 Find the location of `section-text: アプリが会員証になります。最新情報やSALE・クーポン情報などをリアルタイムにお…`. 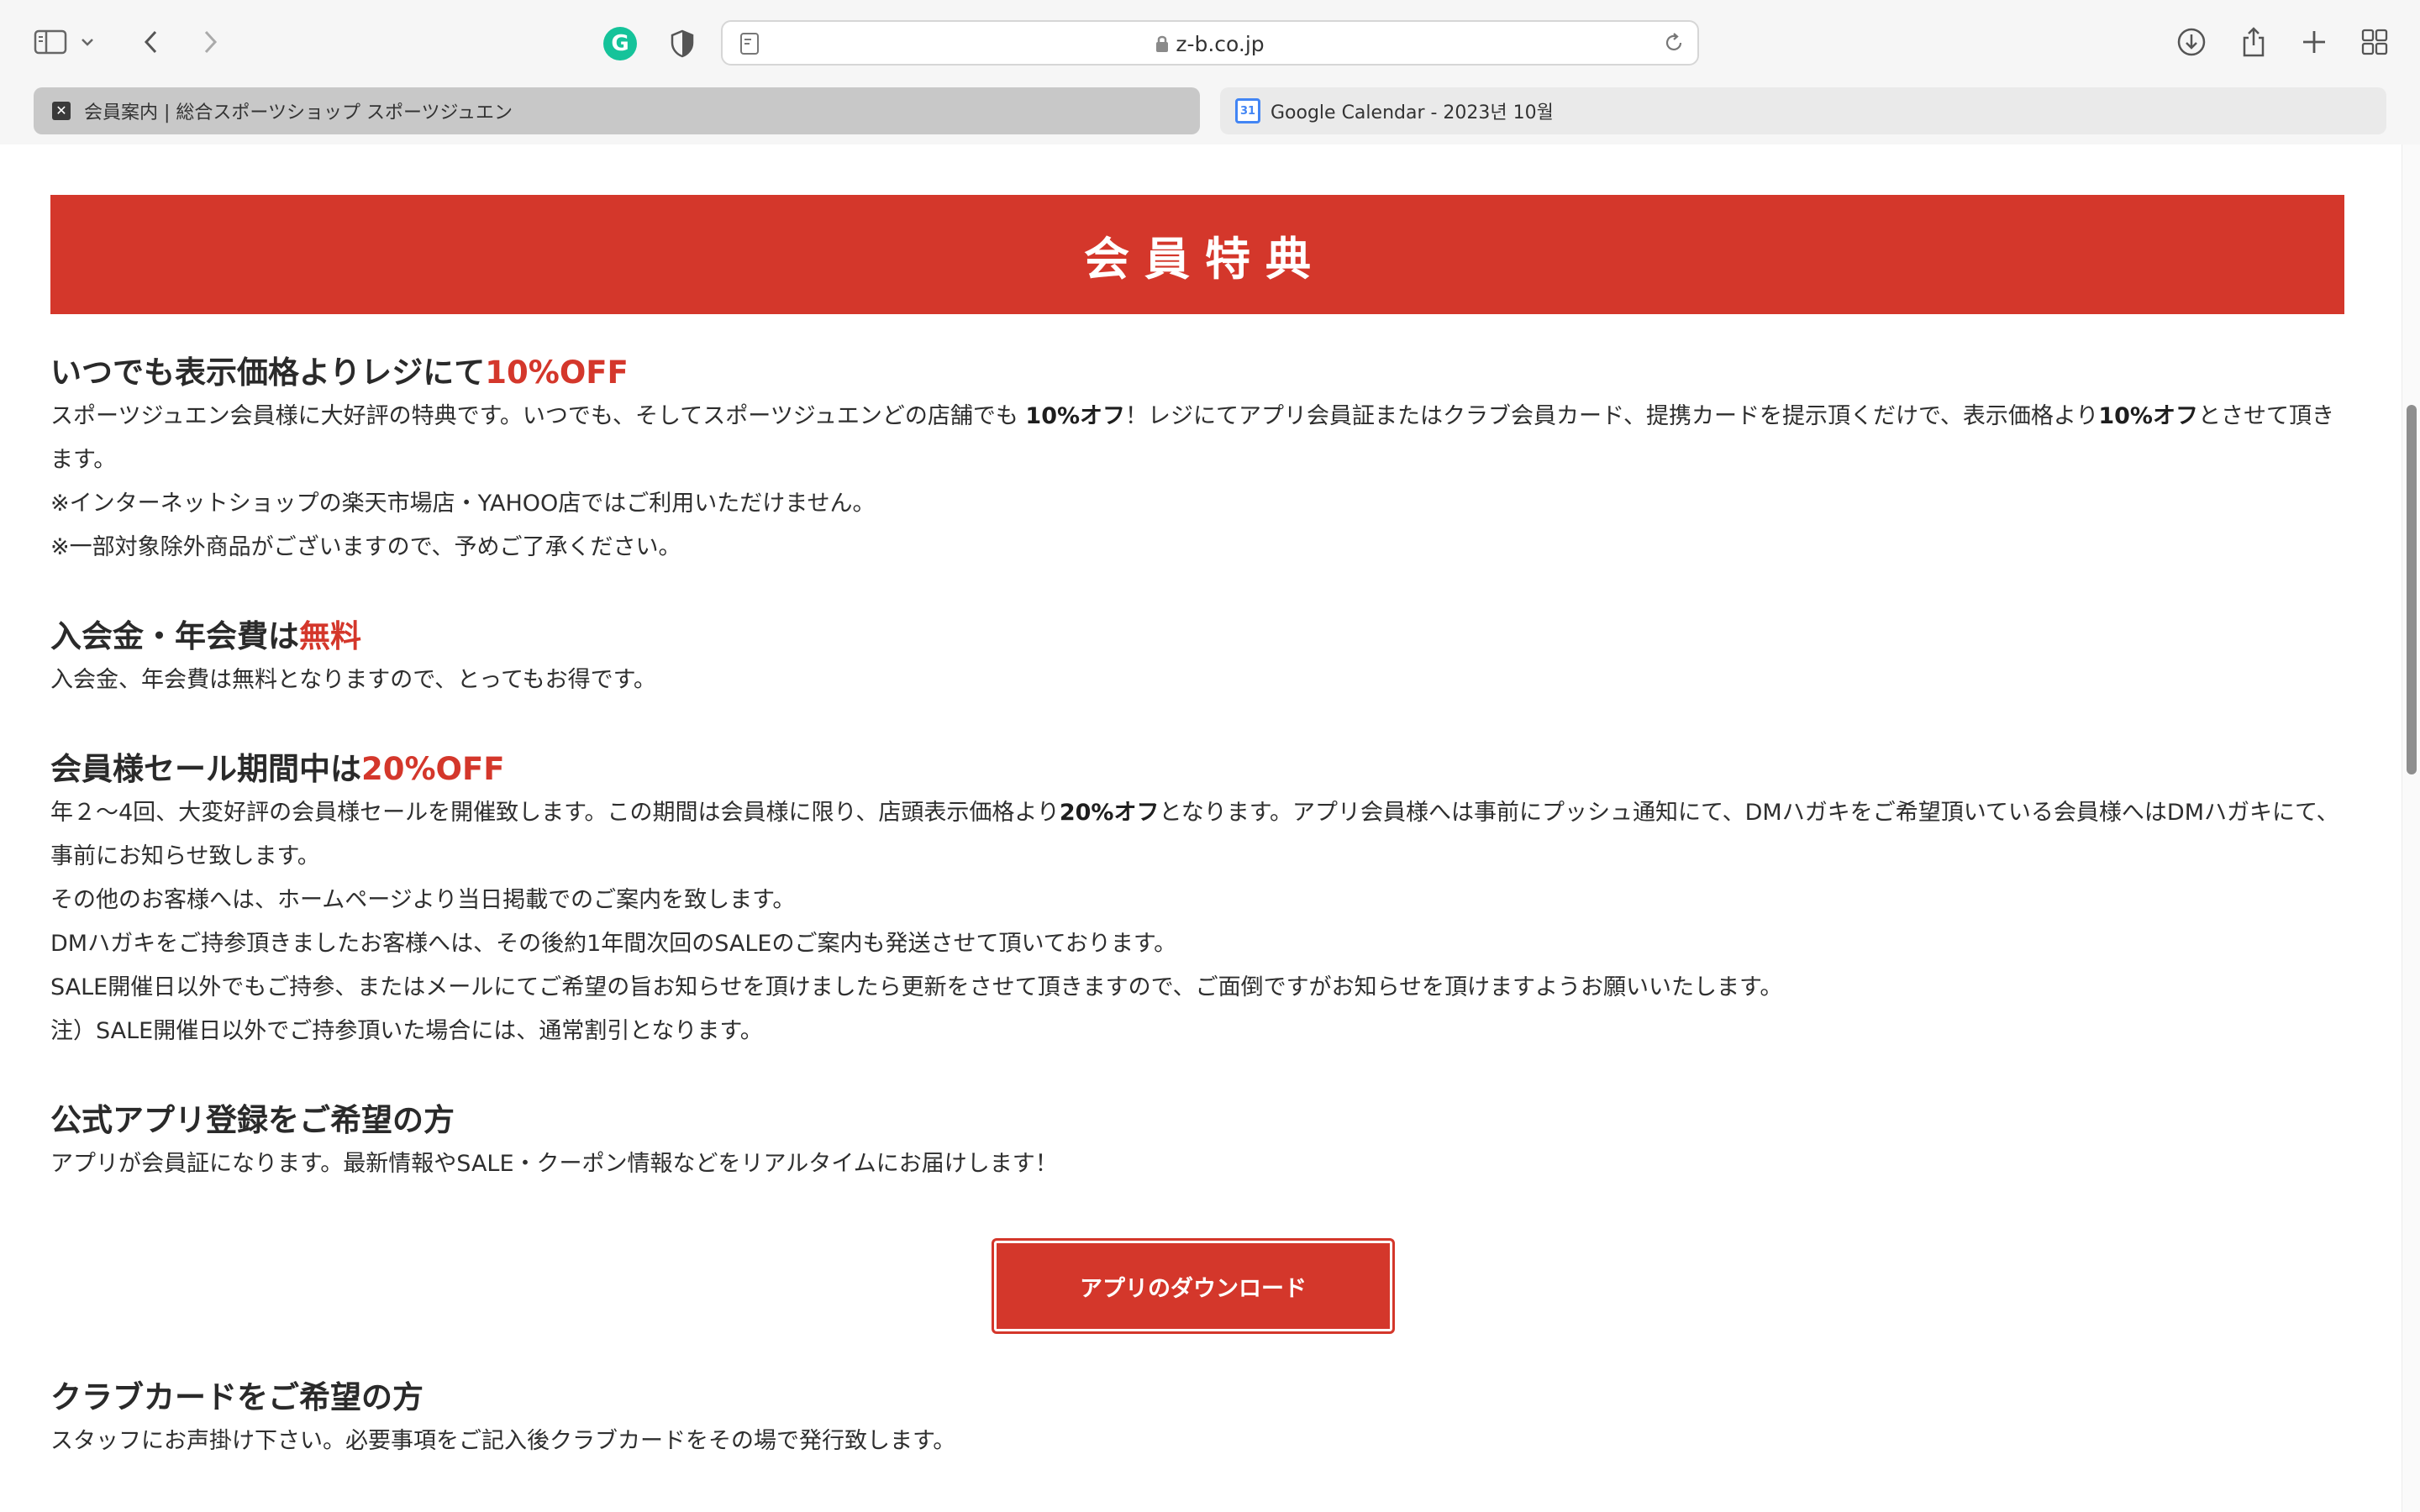

section-text: アプリが会員証になります。最新情報やSALE・クーポン情報などをリアルタイムにお… is located at coordinates (554, 1164).